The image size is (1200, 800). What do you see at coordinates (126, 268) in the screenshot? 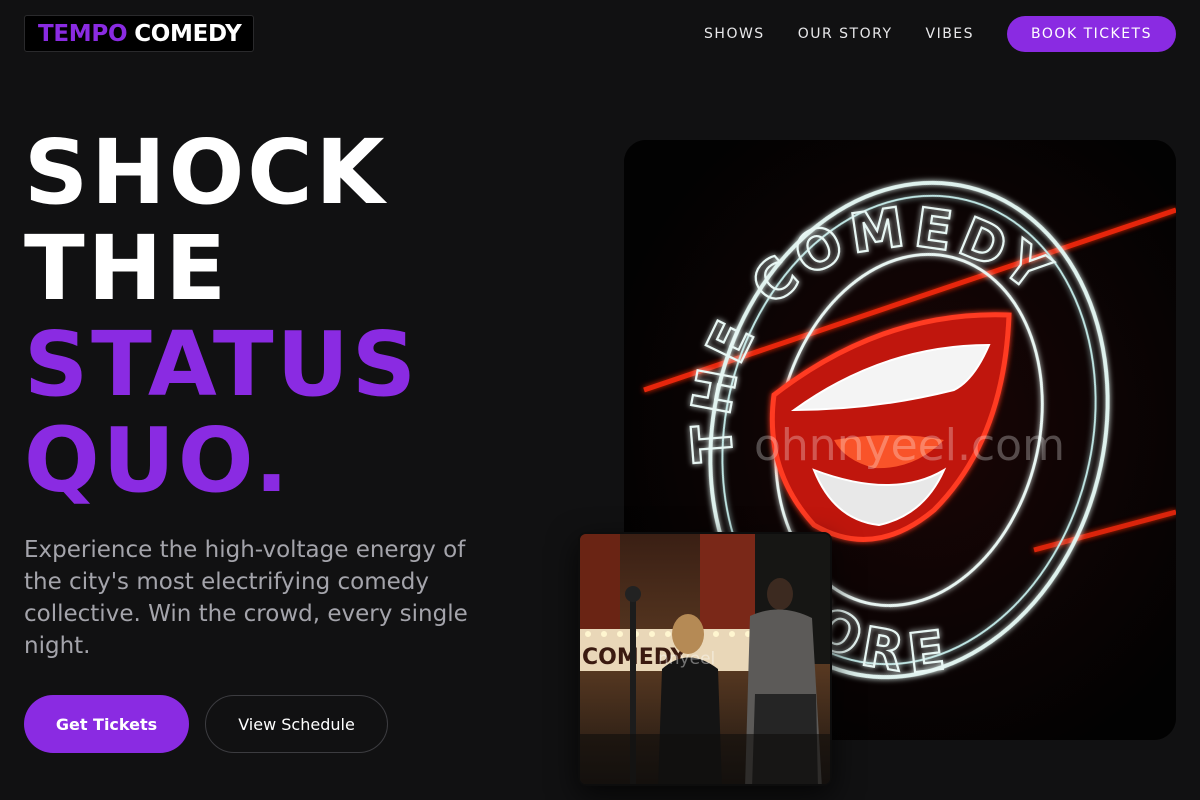
I see `headline-line-2: THE` at bounding box center [126, 268].